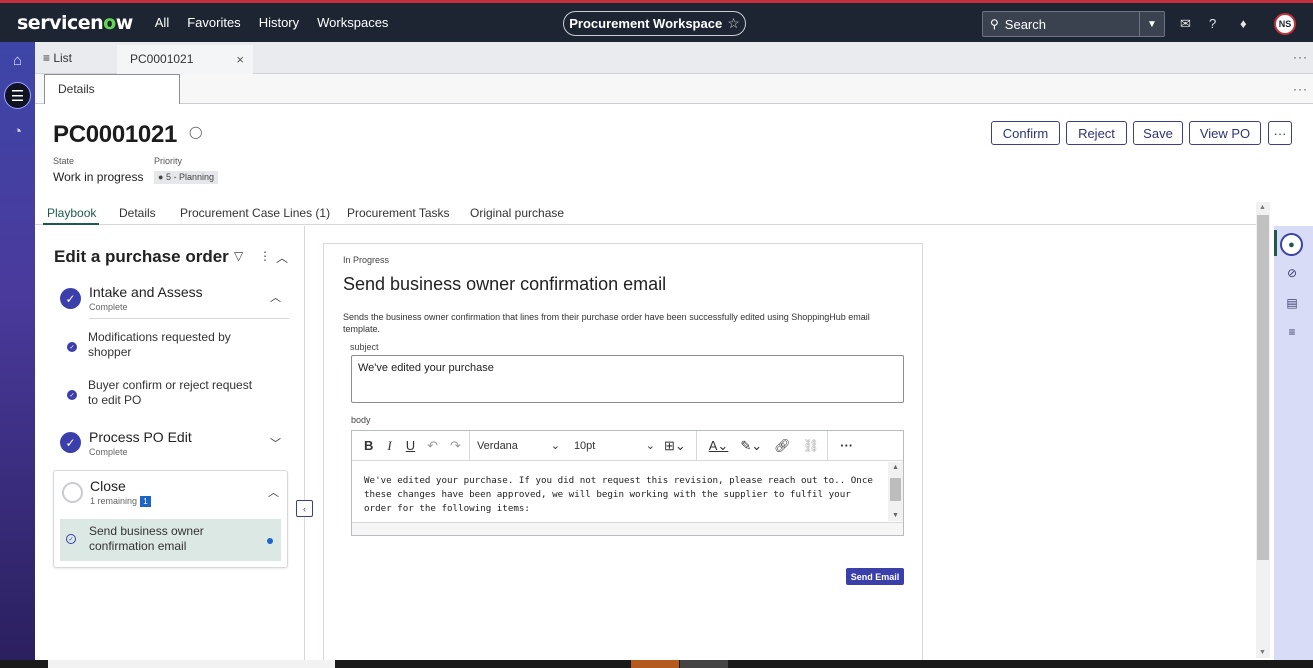  What do you see at coordinates (1243, 23) in the screenshot?
I see `notification-bell-icon: ♦` at bounding box center [1243, 23].